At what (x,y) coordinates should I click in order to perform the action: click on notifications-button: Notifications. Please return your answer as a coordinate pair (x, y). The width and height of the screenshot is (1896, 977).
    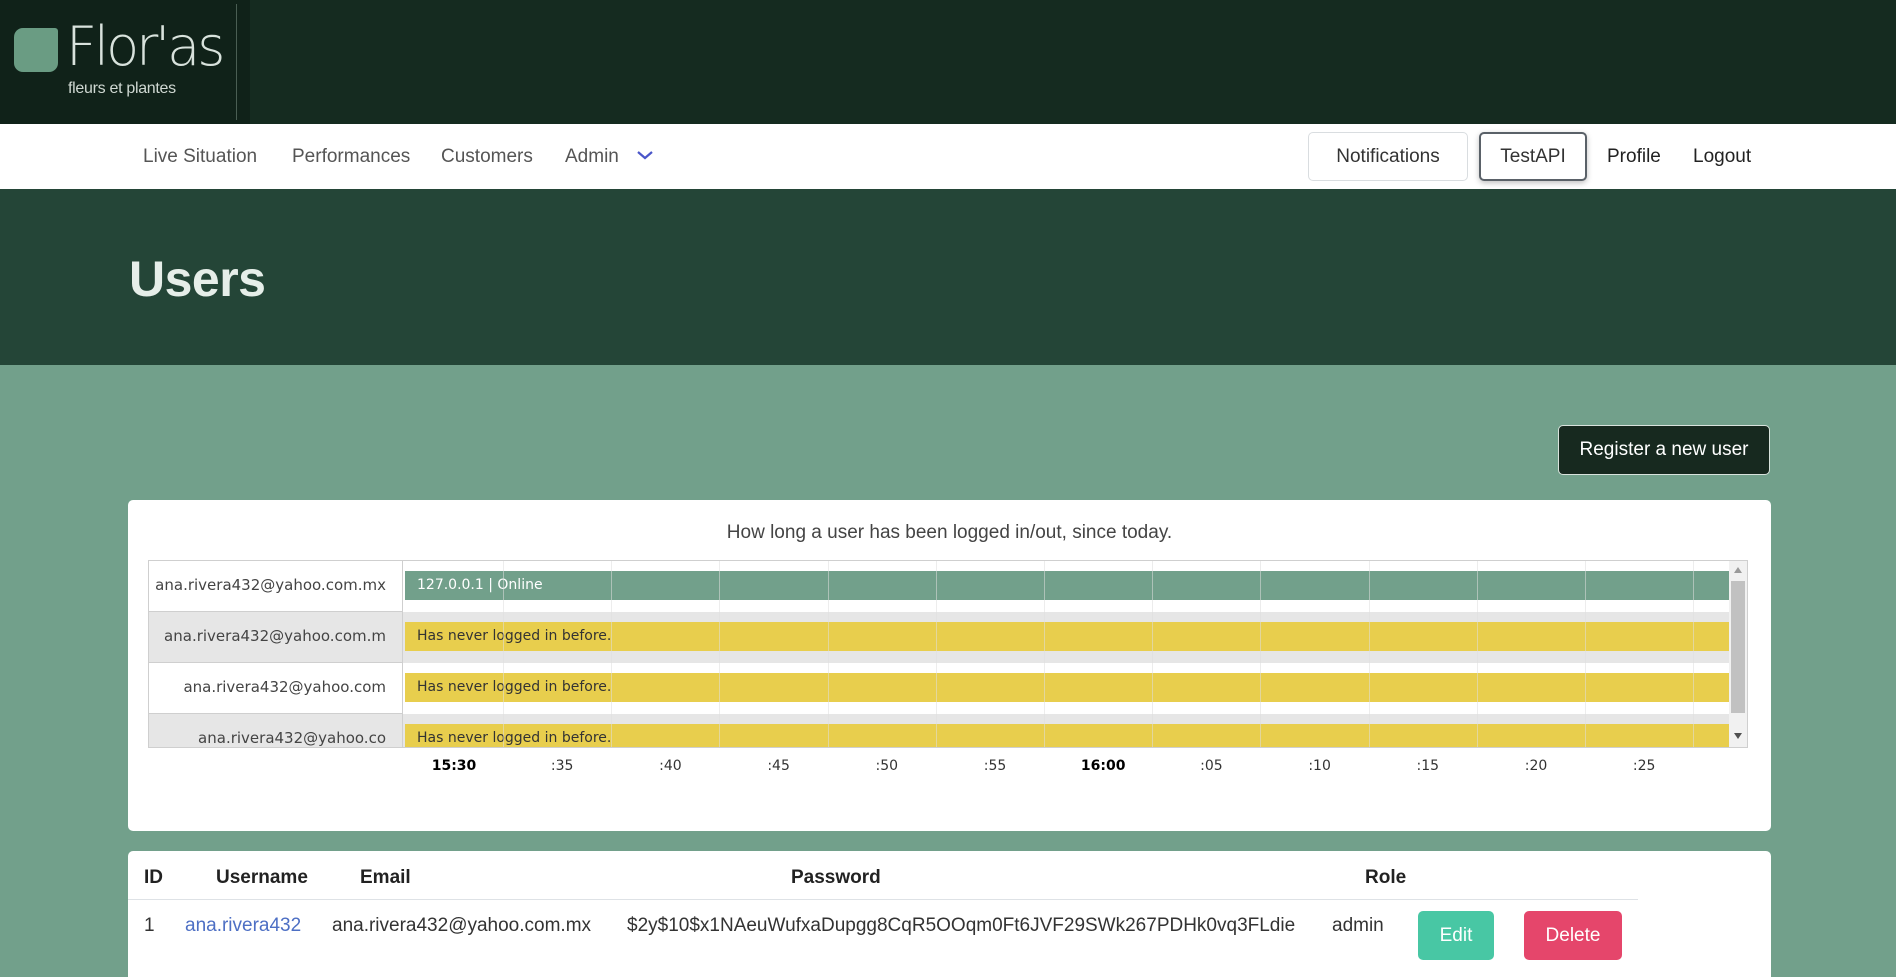
    Looking at the image, I should click on (1388, 156).